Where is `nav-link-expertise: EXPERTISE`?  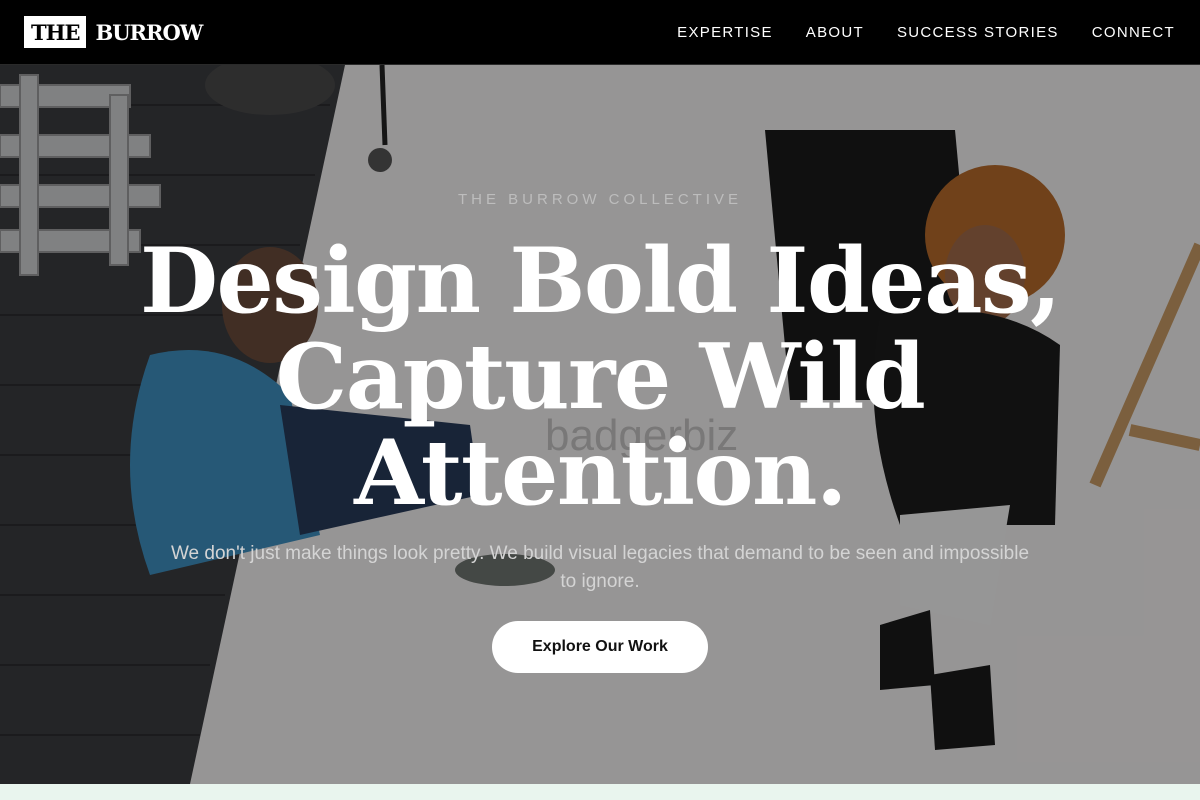
nav-link-expertise: EXPERTISE is located at coordinates (725, 32).